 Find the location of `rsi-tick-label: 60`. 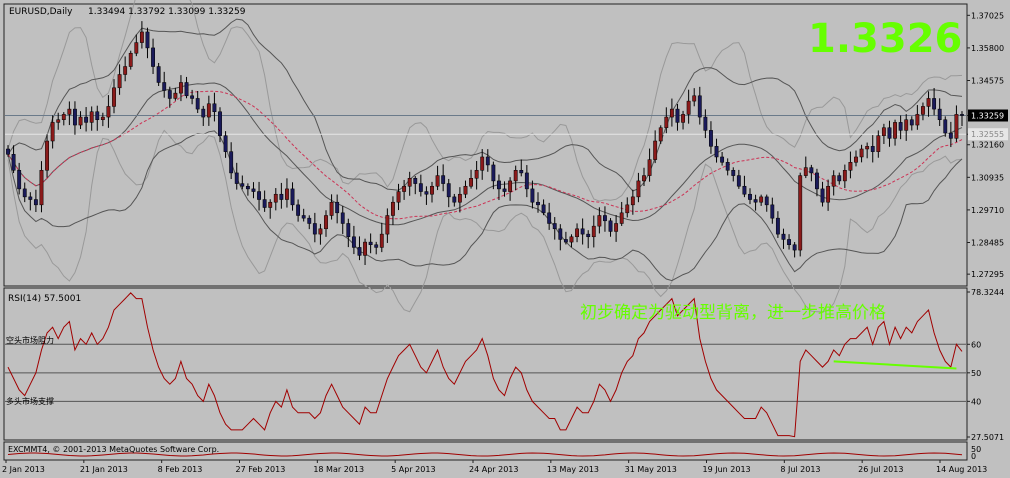

rsi-tick-label: 60 is located at coordinates (976, 344).